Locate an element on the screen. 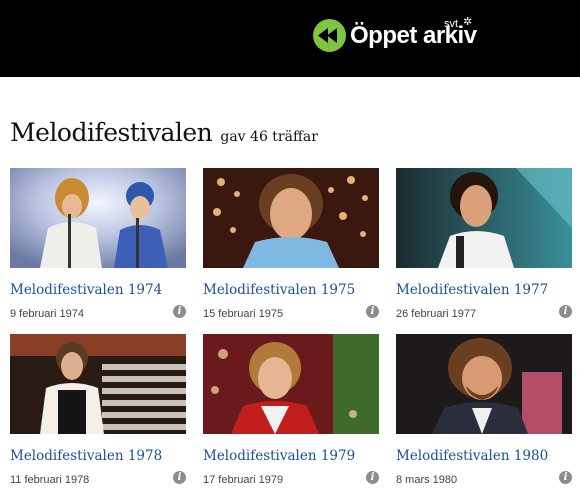 This screenshot has height=500, width=580. rewind-icon is located at coordinates (329, 35).